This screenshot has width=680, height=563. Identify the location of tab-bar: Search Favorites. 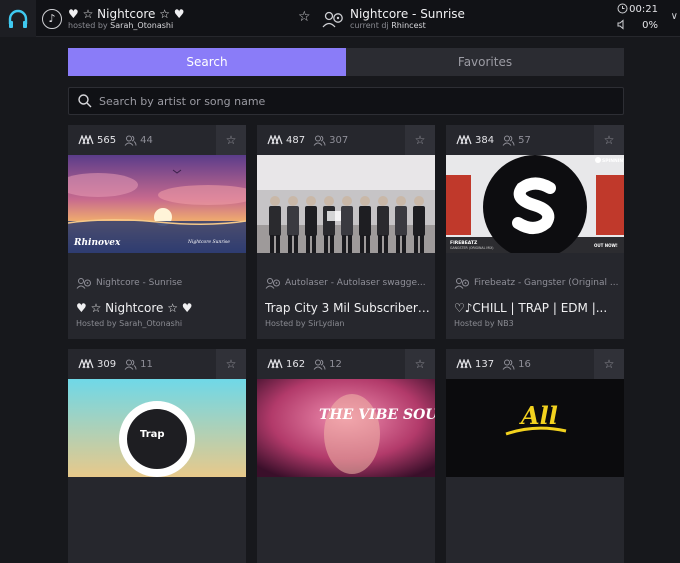
(346, 62).